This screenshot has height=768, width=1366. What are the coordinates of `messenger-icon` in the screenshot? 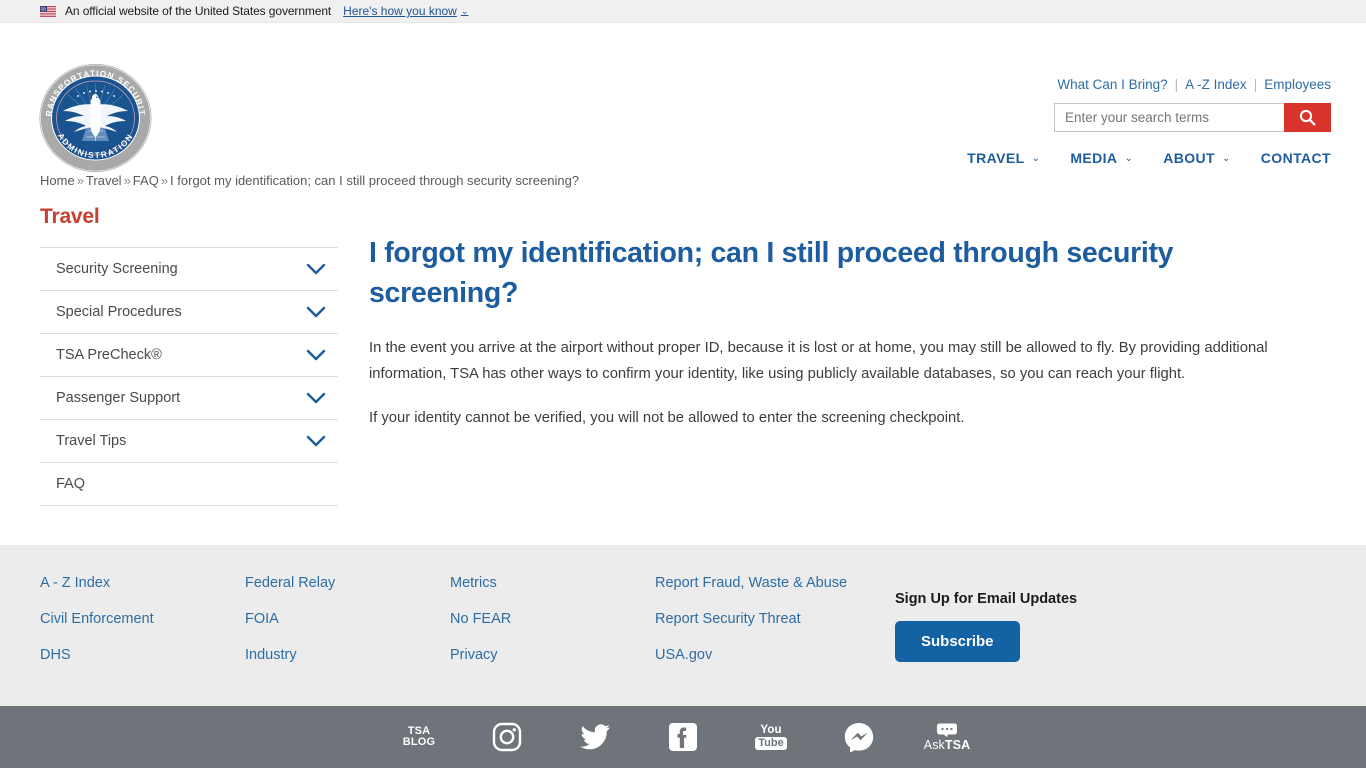 It's located at (859, 737).